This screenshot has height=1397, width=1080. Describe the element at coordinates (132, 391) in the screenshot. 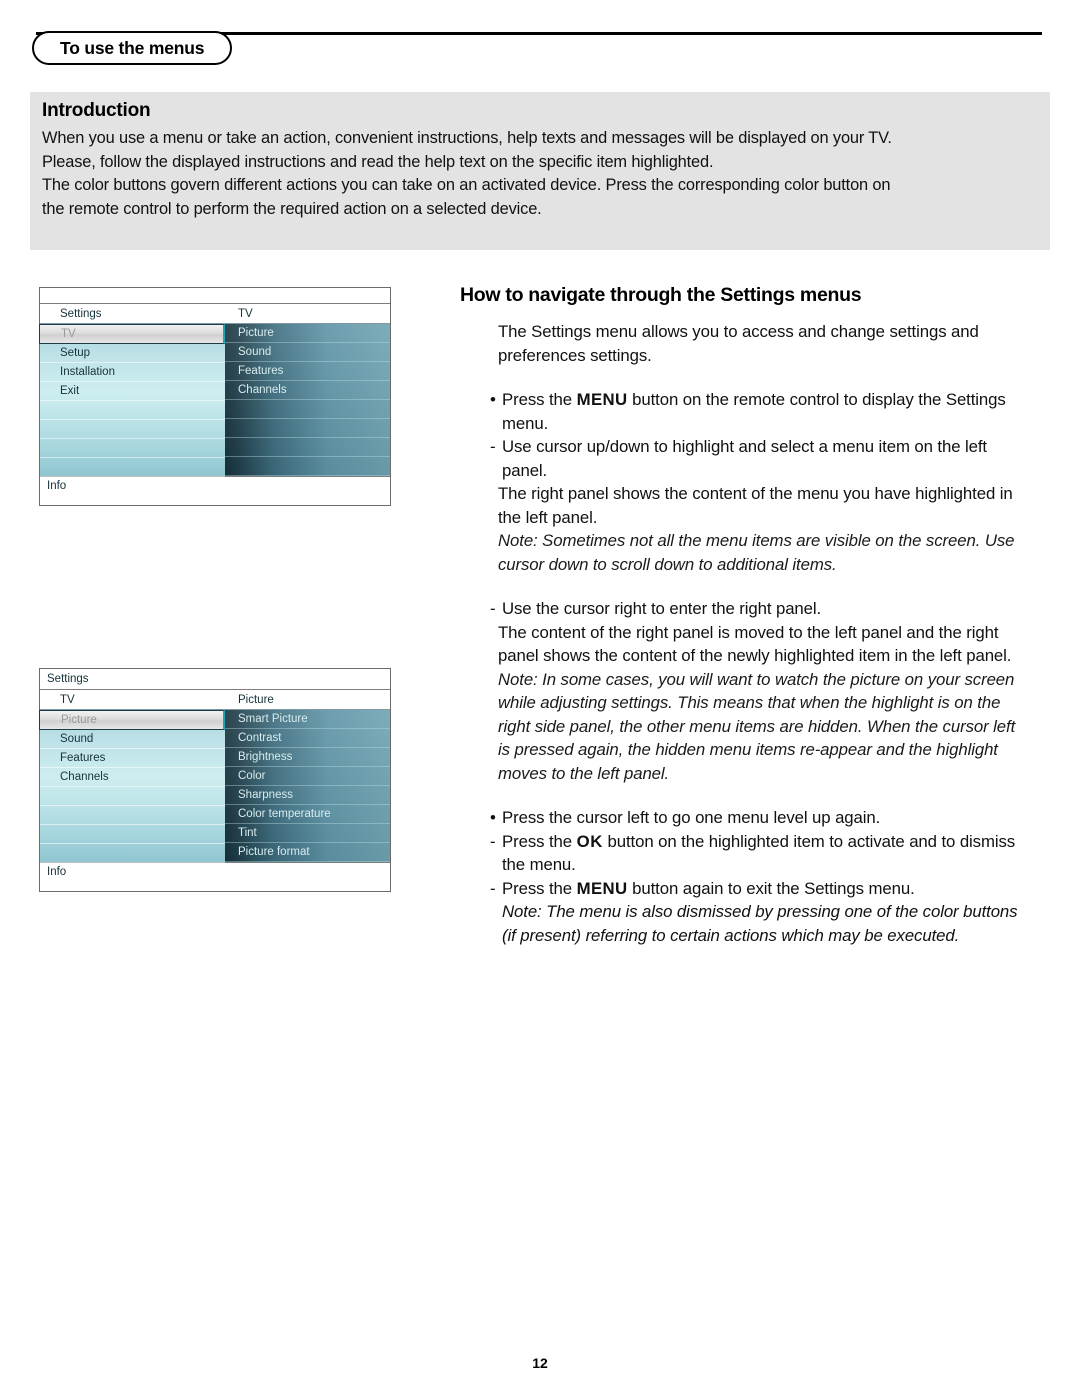

I see `tv-menu-1-left-item: Exit` at that location.